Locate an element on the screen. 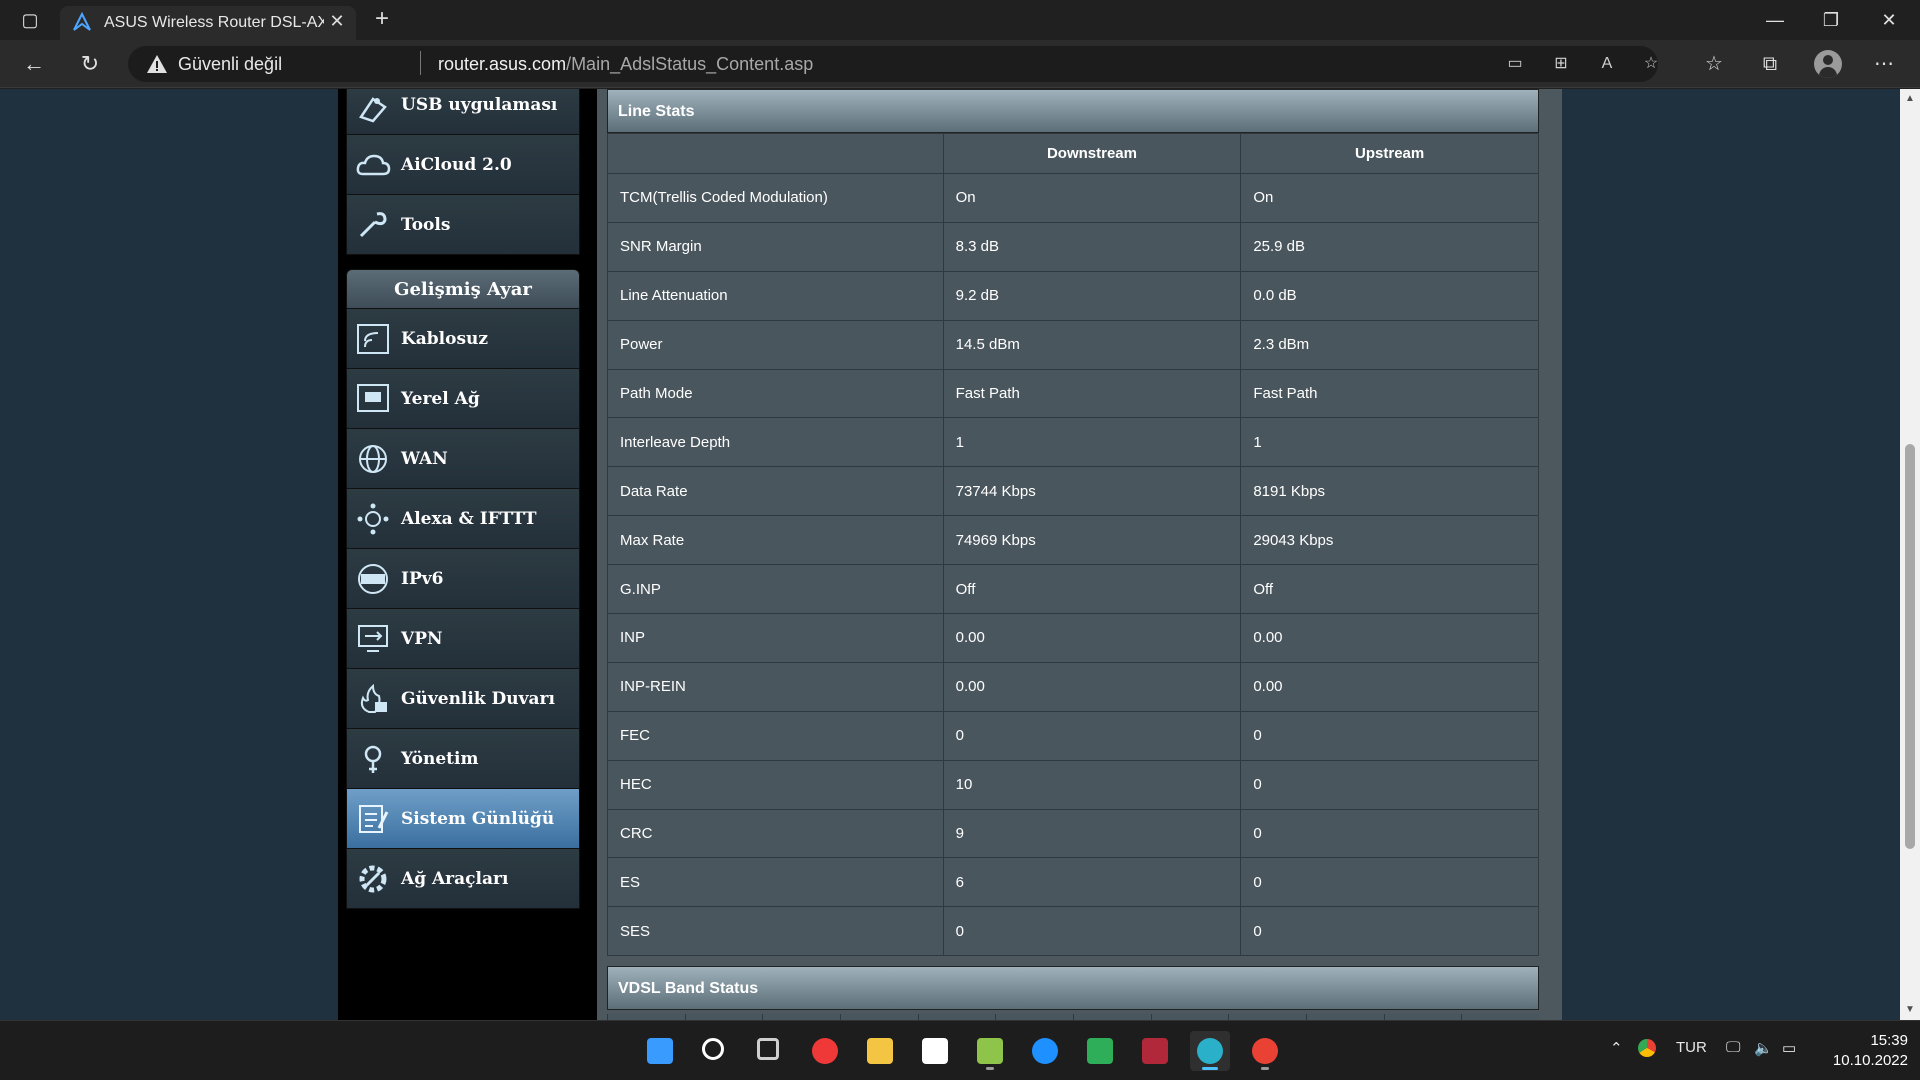  reader-icon is located at coordinates (1100, 1051).